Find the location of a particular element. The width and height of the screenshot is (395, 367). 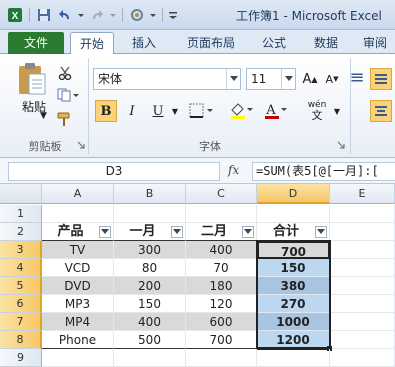

table-cell: 120 is located at coordinates (221, 304).